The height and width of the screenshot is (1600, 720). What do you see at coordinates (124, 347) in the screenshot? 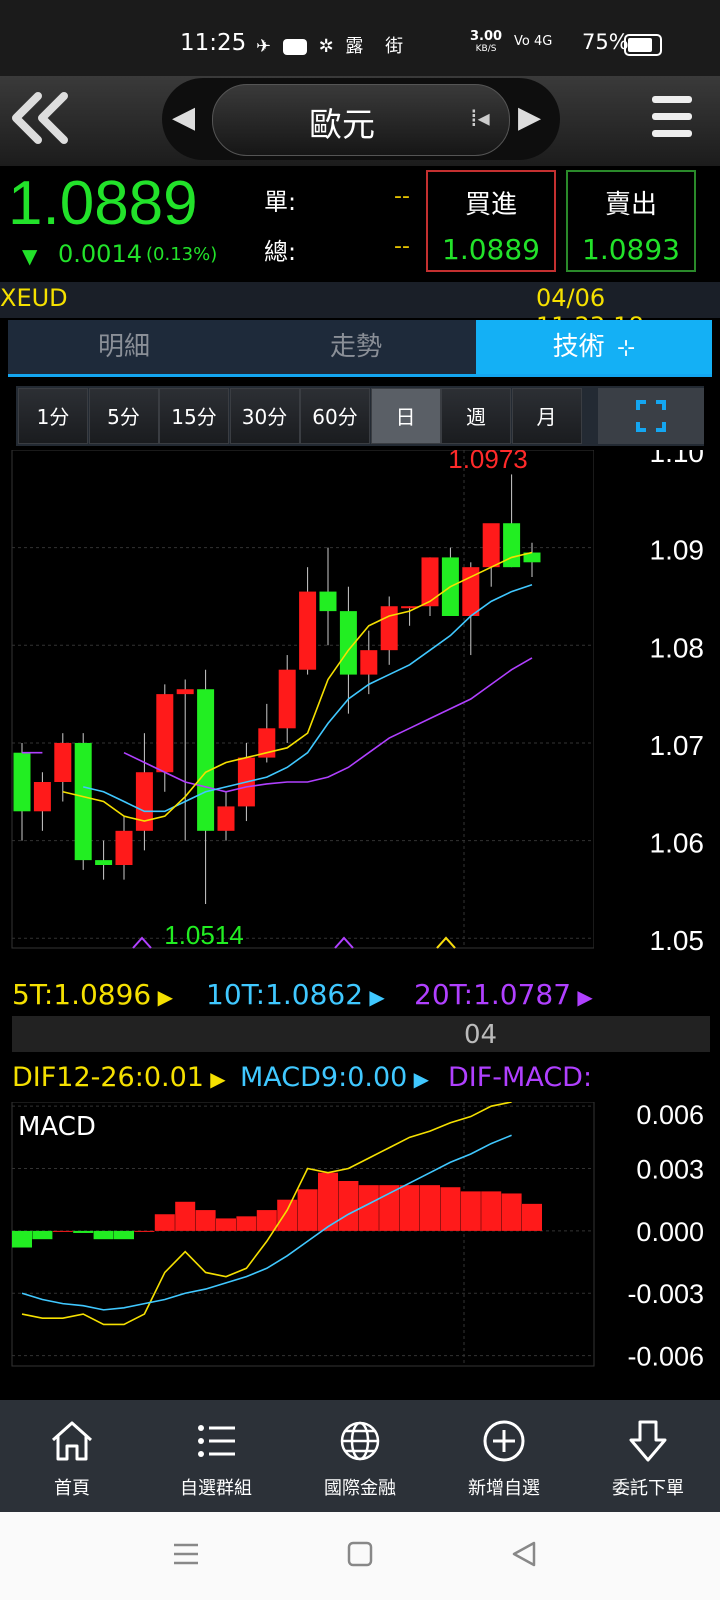
I see `tab-detail: 明細` at bounding box center [124, 347].